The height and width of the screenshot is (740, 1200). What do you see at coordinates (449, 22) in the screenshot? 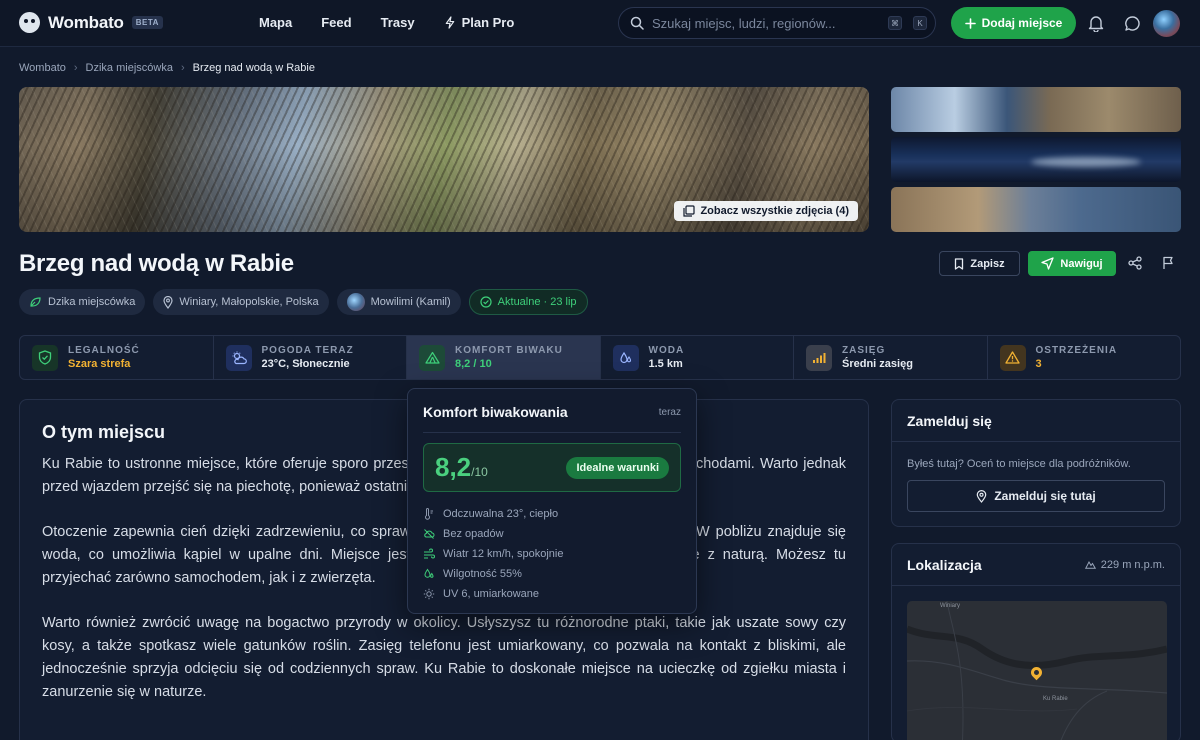
I see `lightning-icon` at bounding box center [449, 22].